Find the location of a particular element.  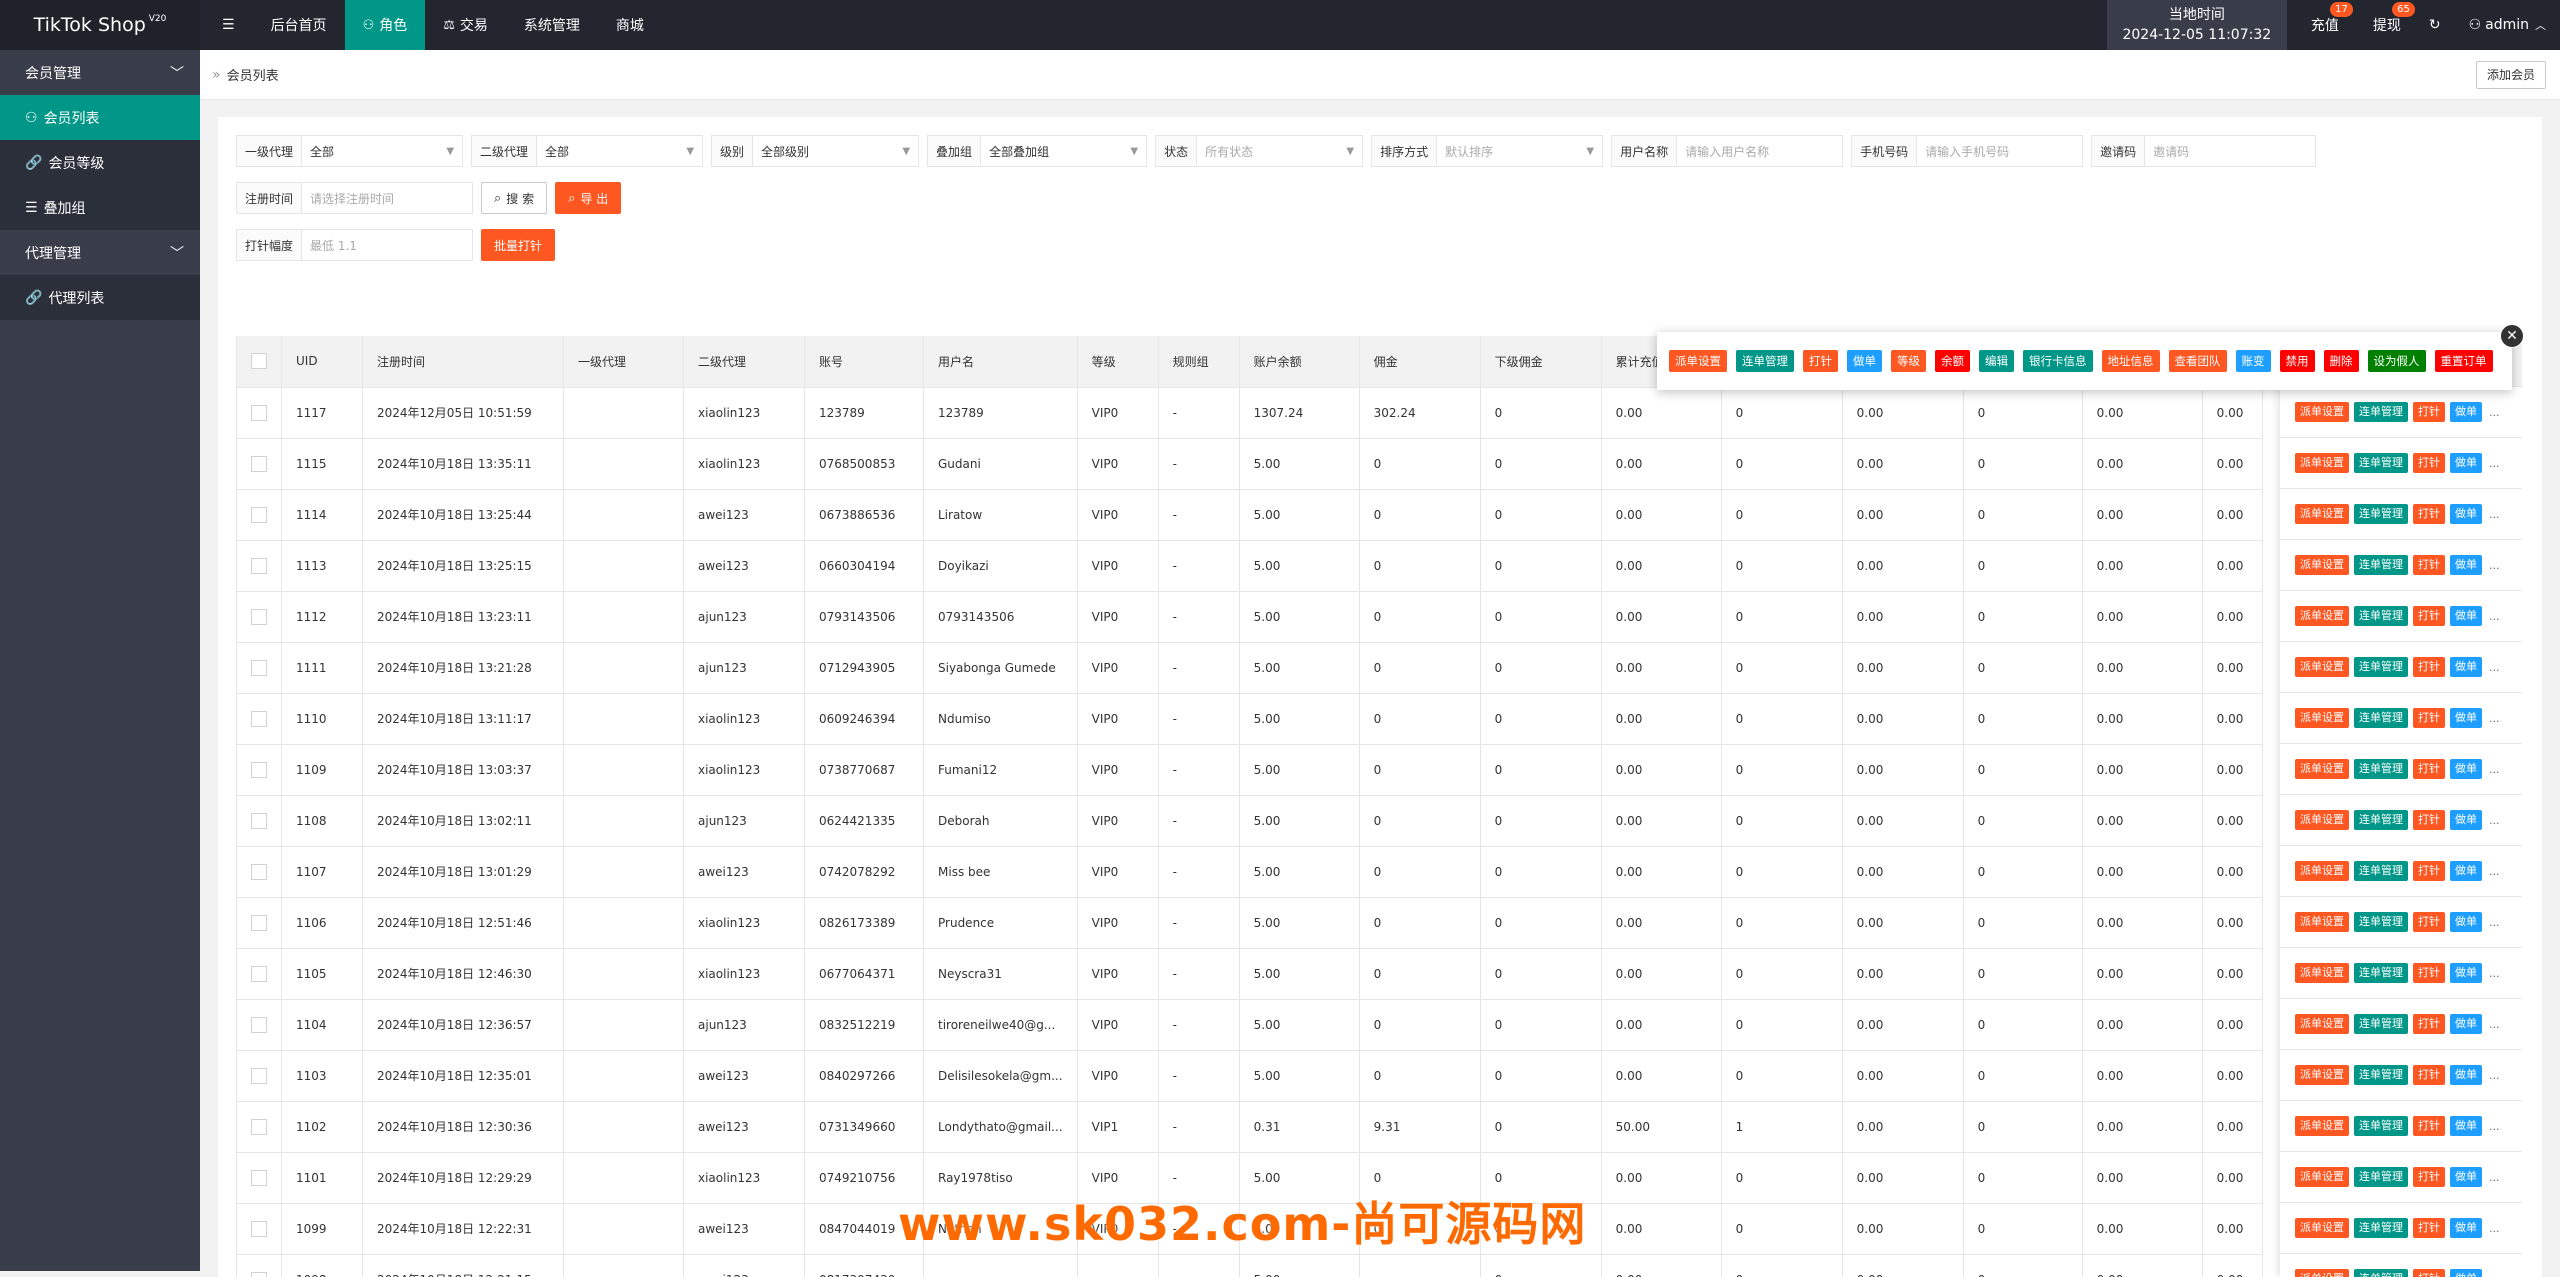

agent1-select: 一级代理全部▼ is located at coordinates (349, 151).